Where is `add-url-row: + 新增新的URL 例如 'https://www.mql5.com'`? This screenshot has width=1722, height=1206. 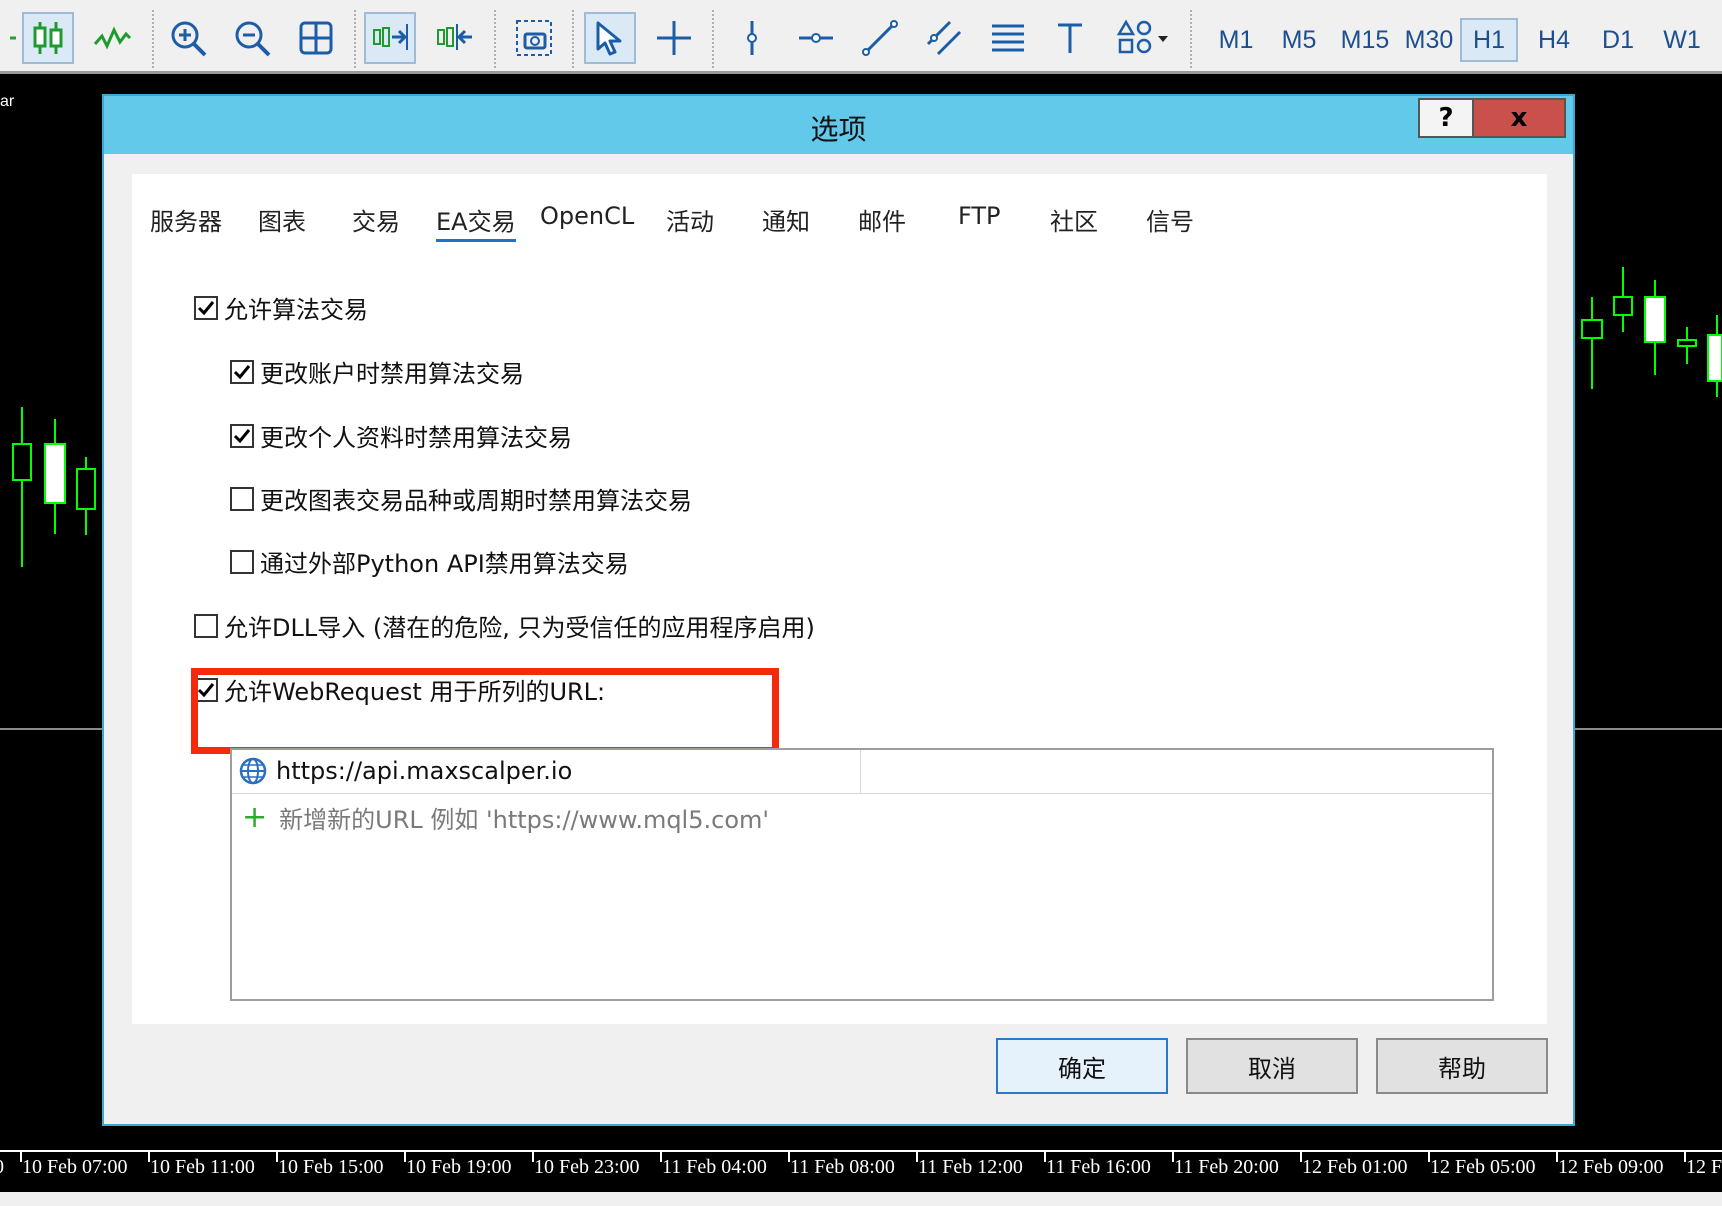
add-url-row: + 新增新的URL 例如 'https://www.mql5.com' is located at coordinates (505, 817).